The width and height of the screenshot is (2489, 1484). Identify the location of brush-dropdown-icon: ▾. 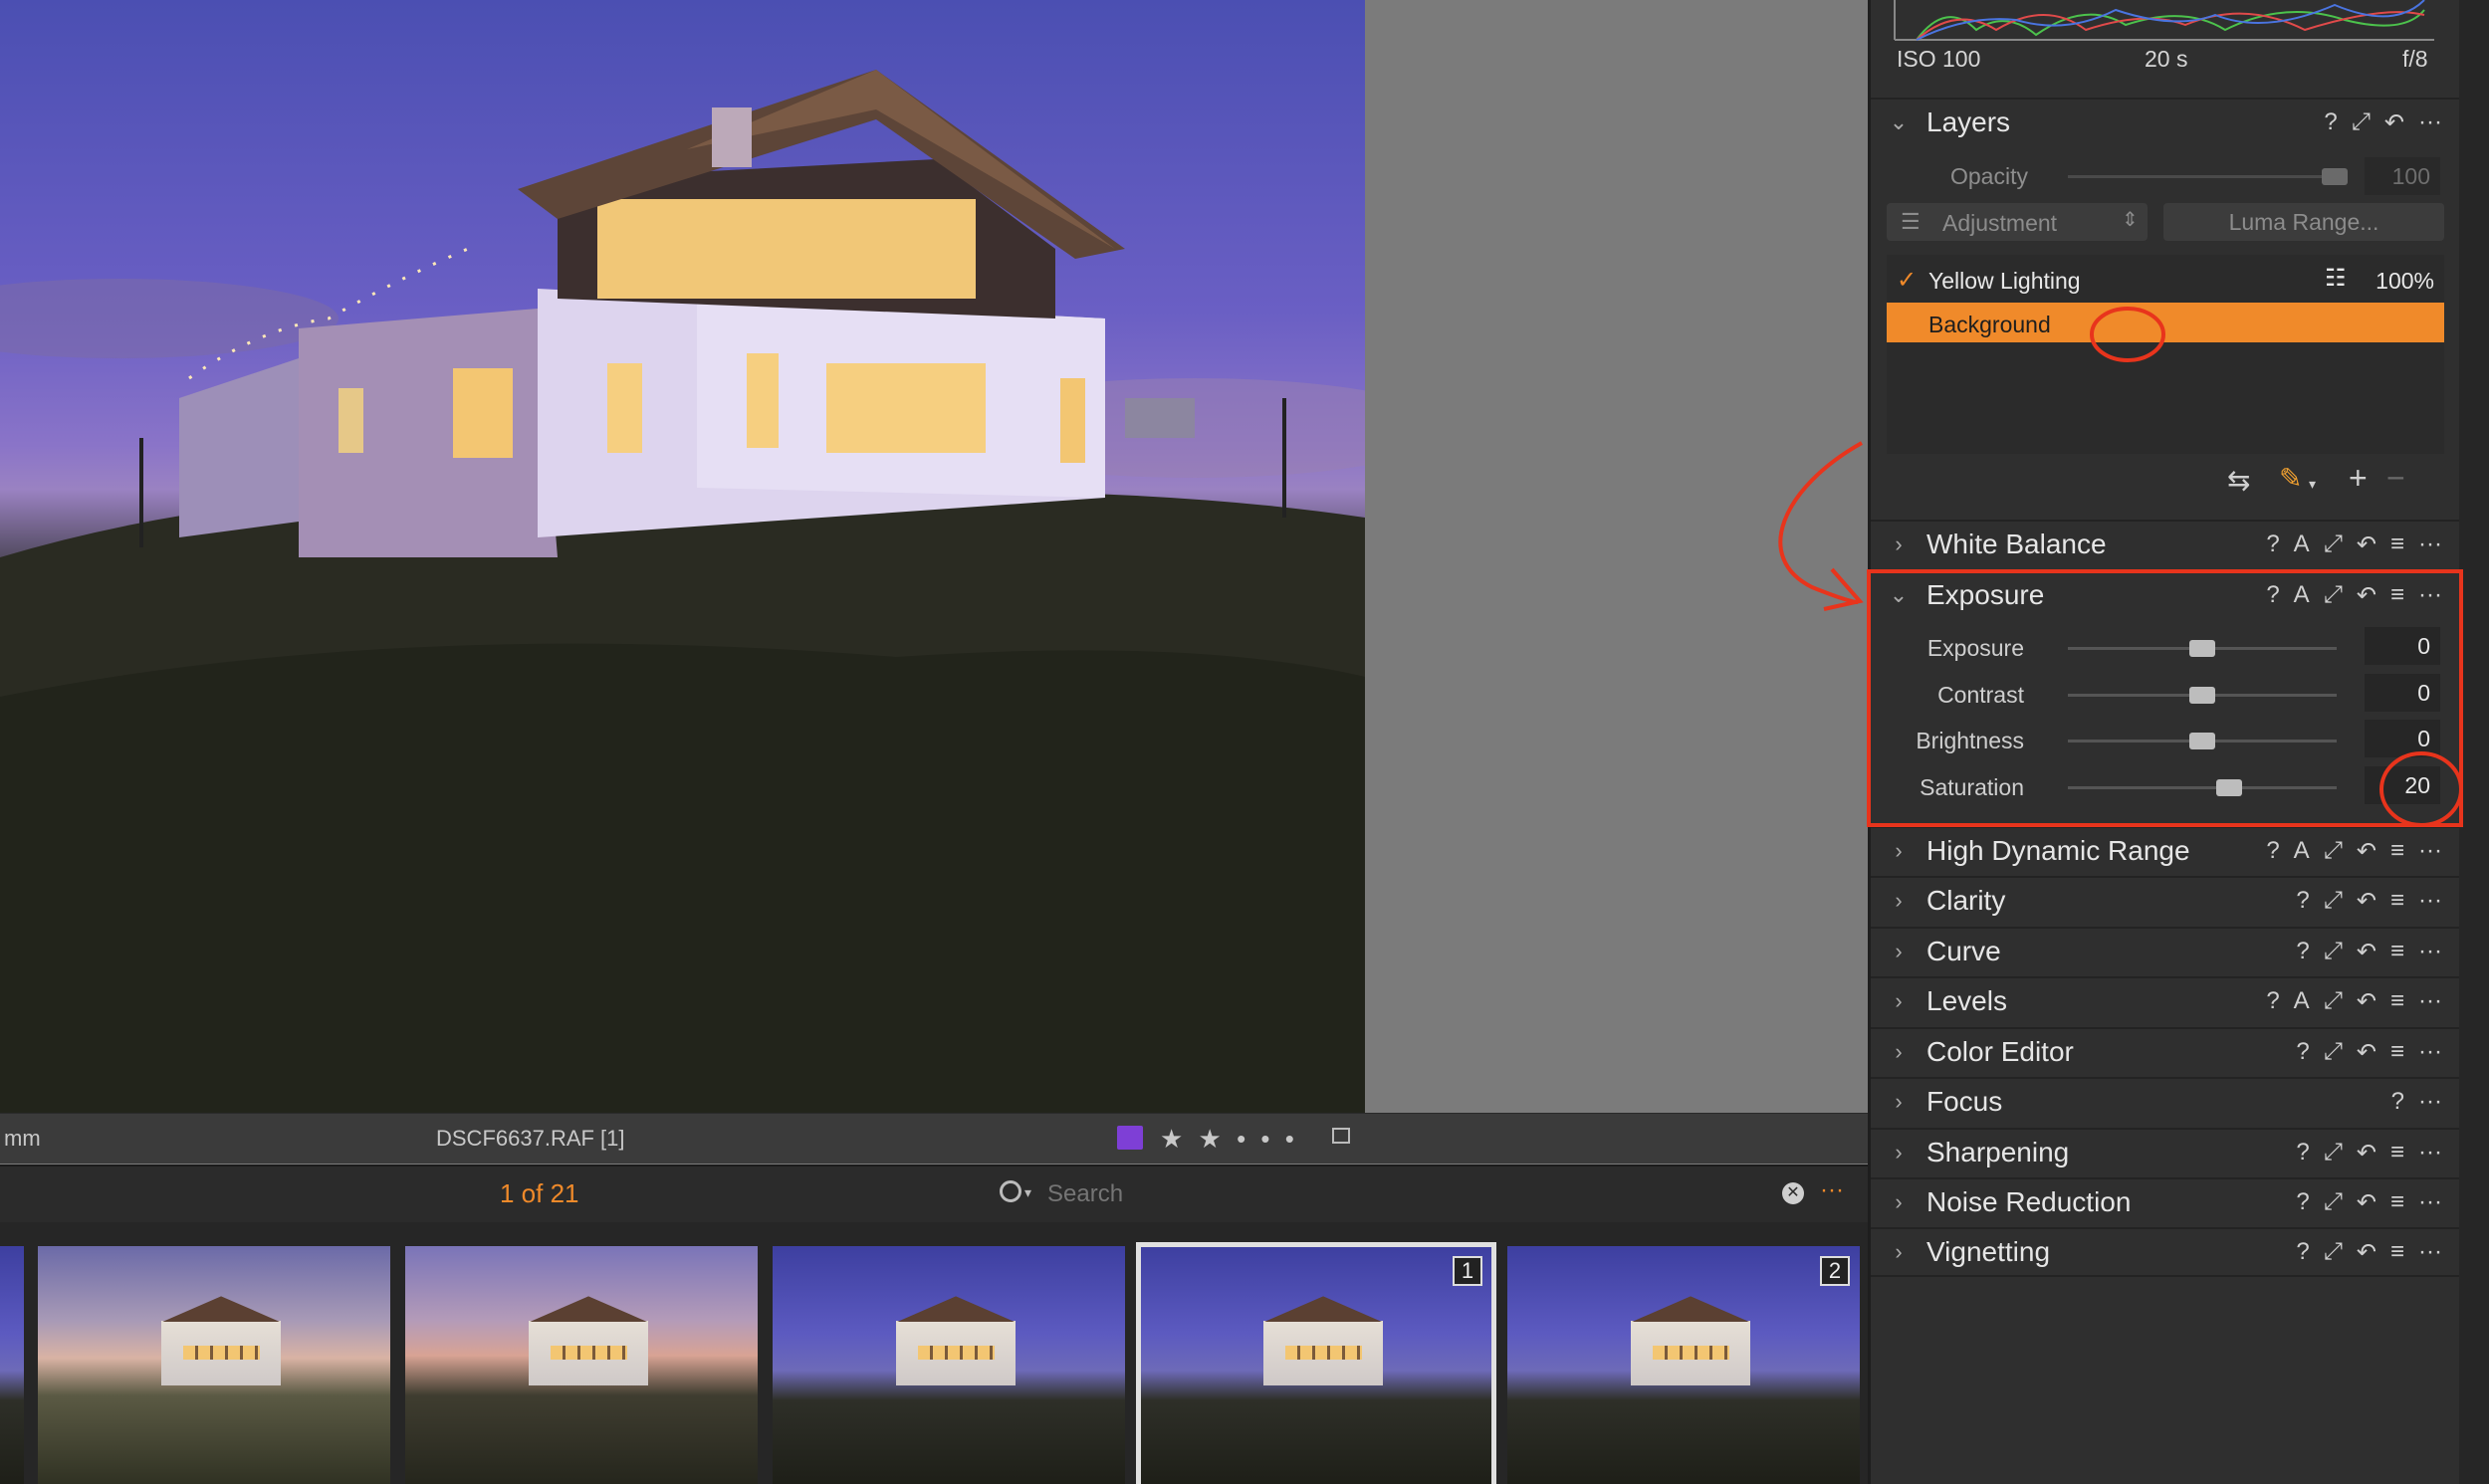
(2312, 485).